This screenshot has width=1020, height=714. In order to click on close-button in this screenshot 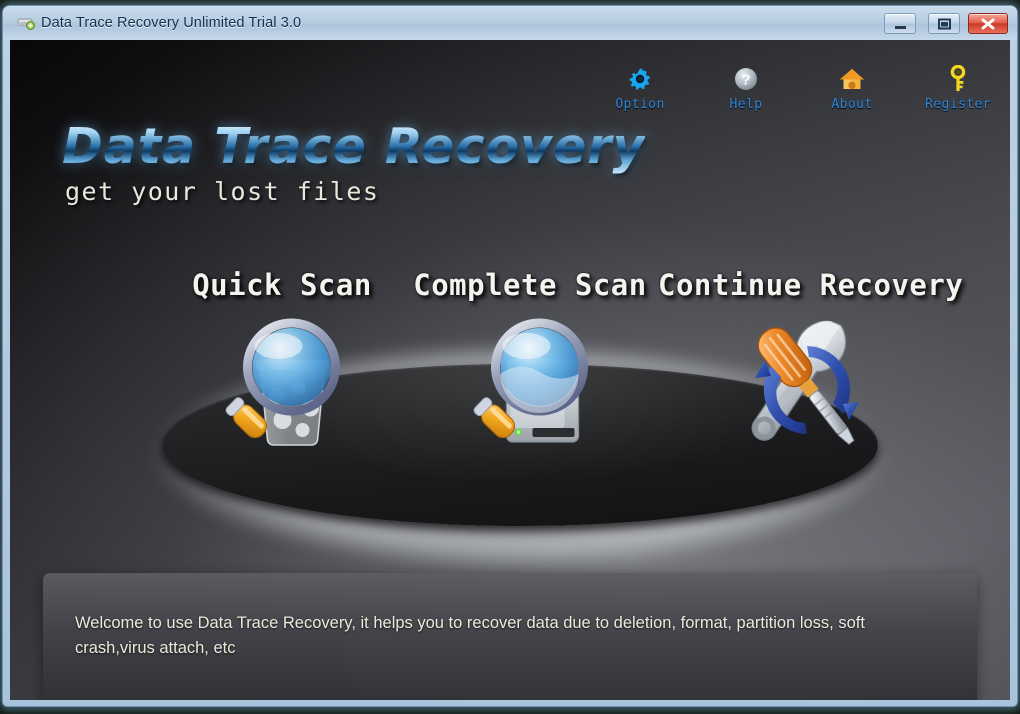, I will do `click(988, 23)`.